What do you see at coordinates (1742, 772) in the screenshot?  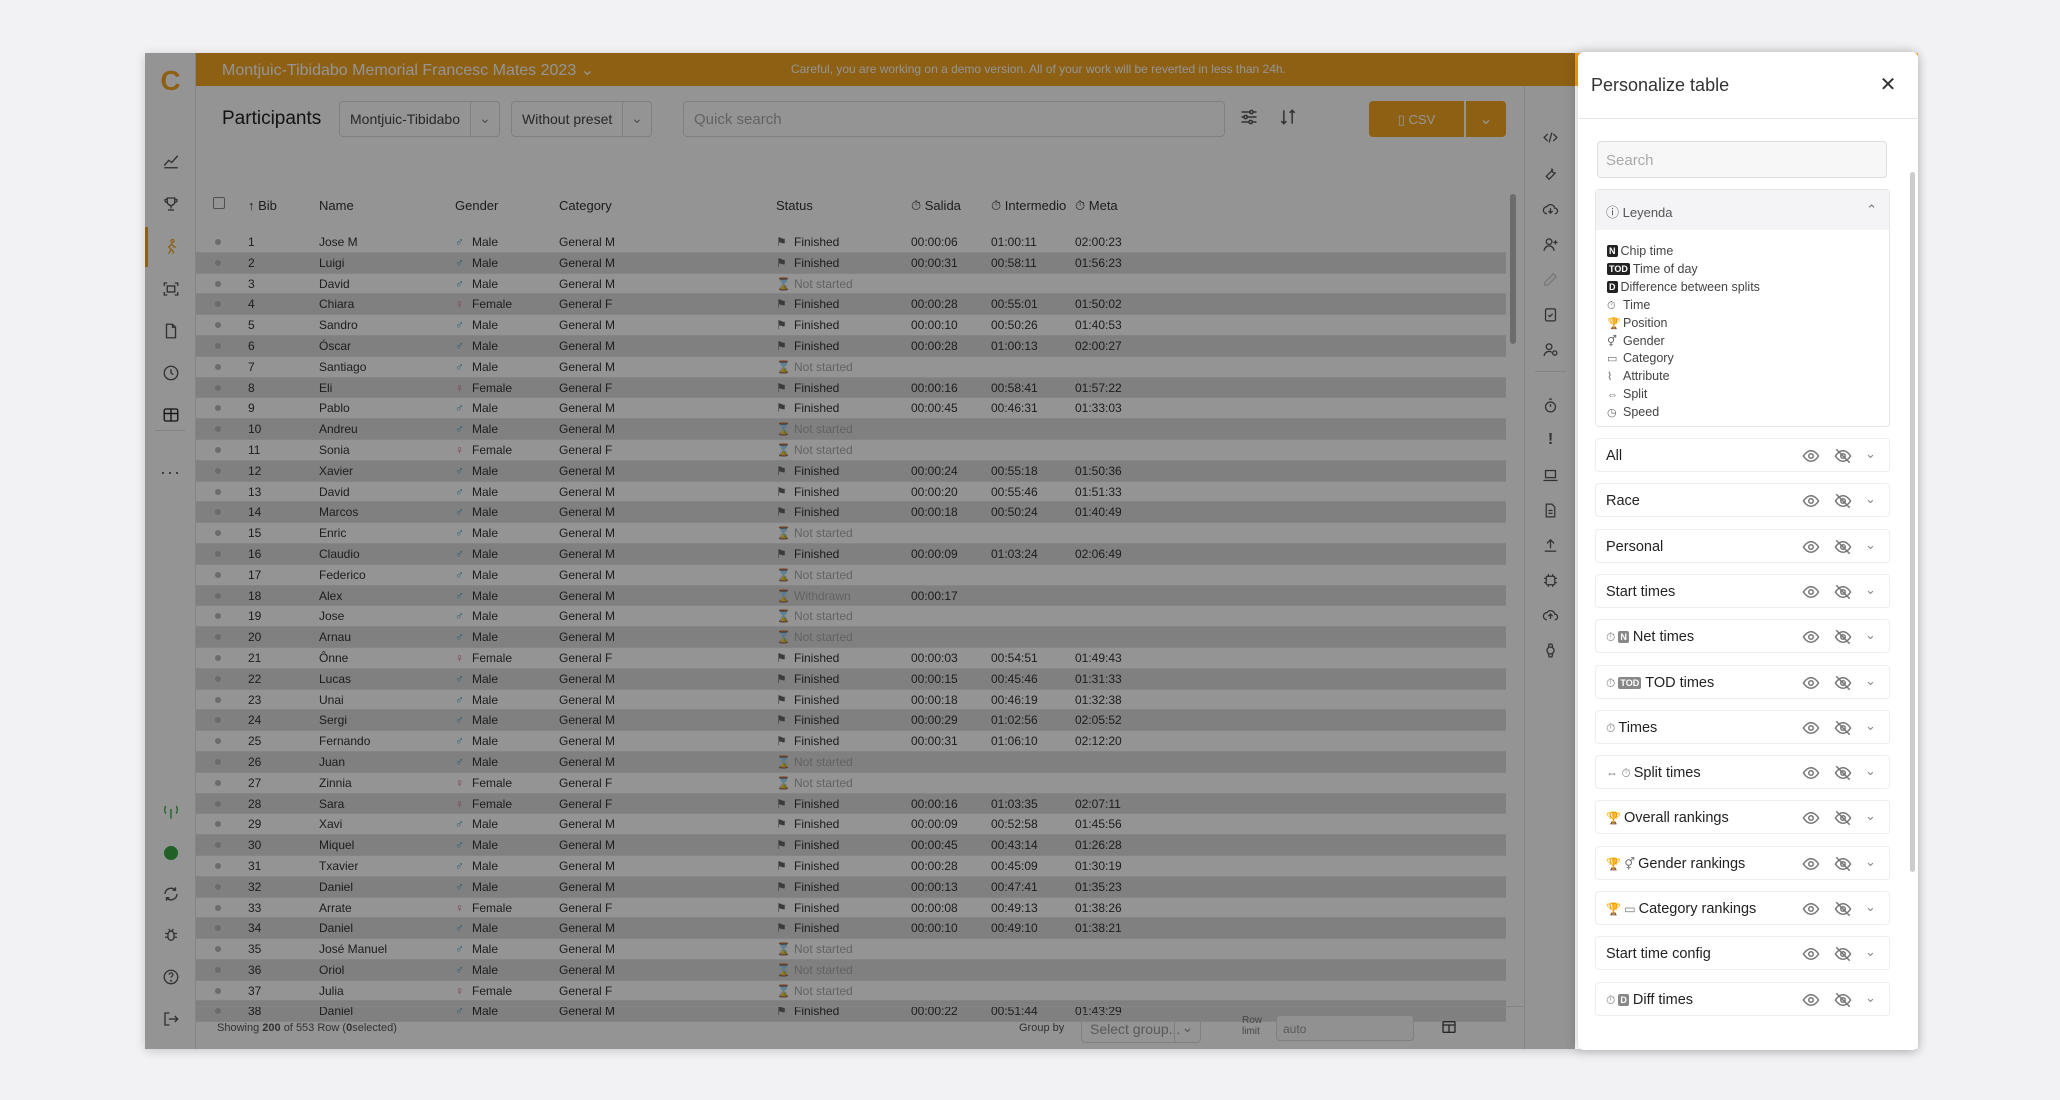 I see `column-group-split-times: ⇔ ⏱ Split times ⌄` at bounding box center [1742, 772].